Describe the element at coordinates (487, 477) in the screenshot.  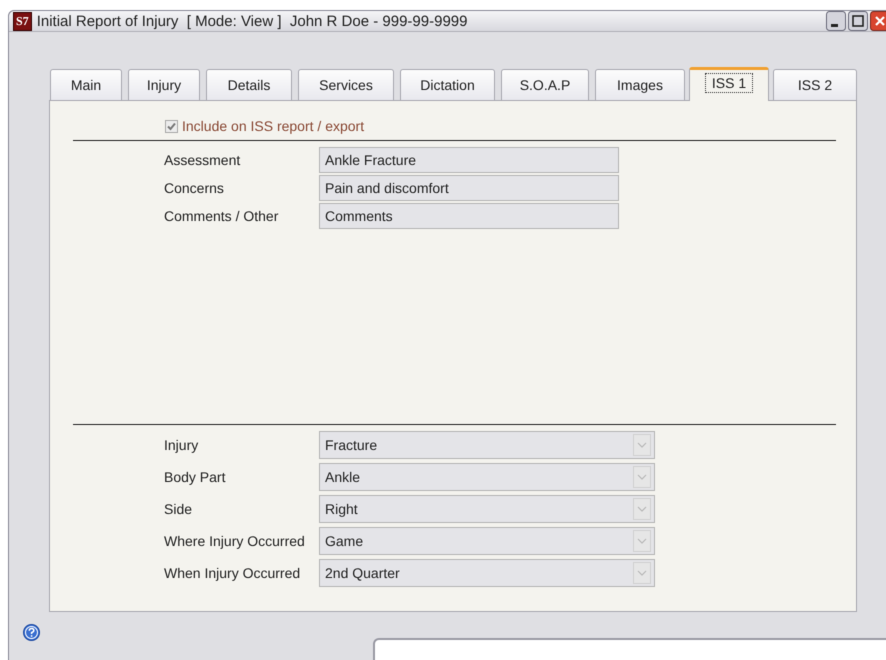
I see `dropdown: Ankle` at that location.